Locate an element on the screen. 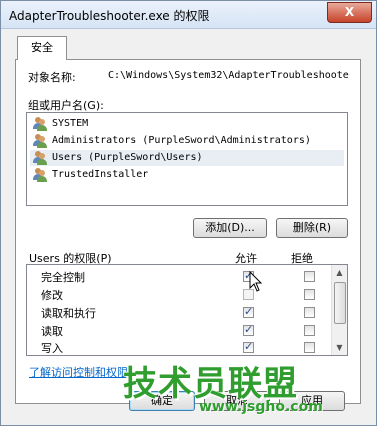  tab-security: 安全 is located at coordinates (42, 48).